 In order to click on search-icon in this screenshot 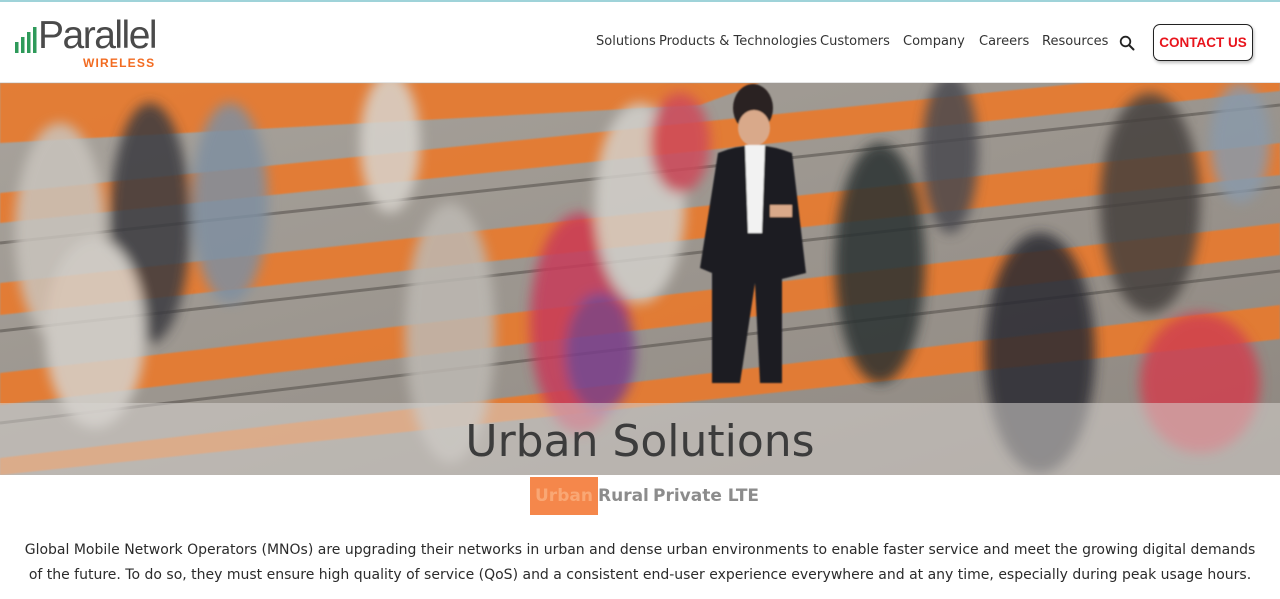, I will do `click(1127, 43)`.